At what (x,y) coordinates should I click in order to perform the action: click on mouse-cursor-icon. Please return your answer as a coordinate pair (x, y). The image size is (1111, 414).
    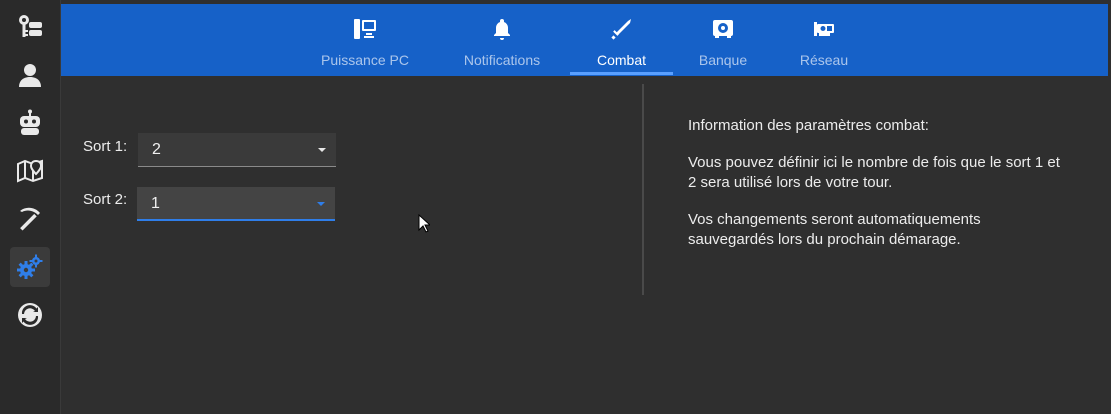
    Looking at the image, I should click on (424, 223).